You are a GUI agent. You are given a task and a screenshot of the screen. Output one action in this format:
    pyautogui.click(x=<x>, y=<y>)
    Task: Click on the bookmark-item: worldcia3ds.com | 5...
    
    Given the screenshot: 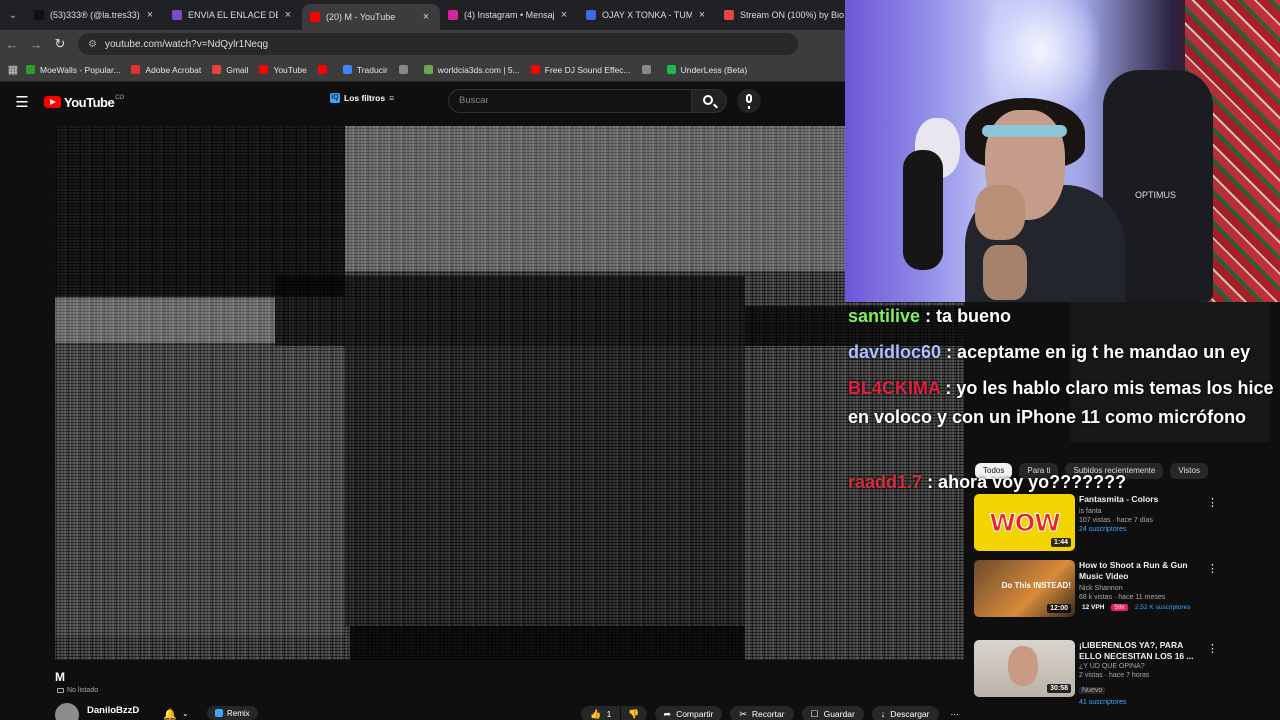 What is the action you would take?
    pyautogui.click(x=471, y=70)
    